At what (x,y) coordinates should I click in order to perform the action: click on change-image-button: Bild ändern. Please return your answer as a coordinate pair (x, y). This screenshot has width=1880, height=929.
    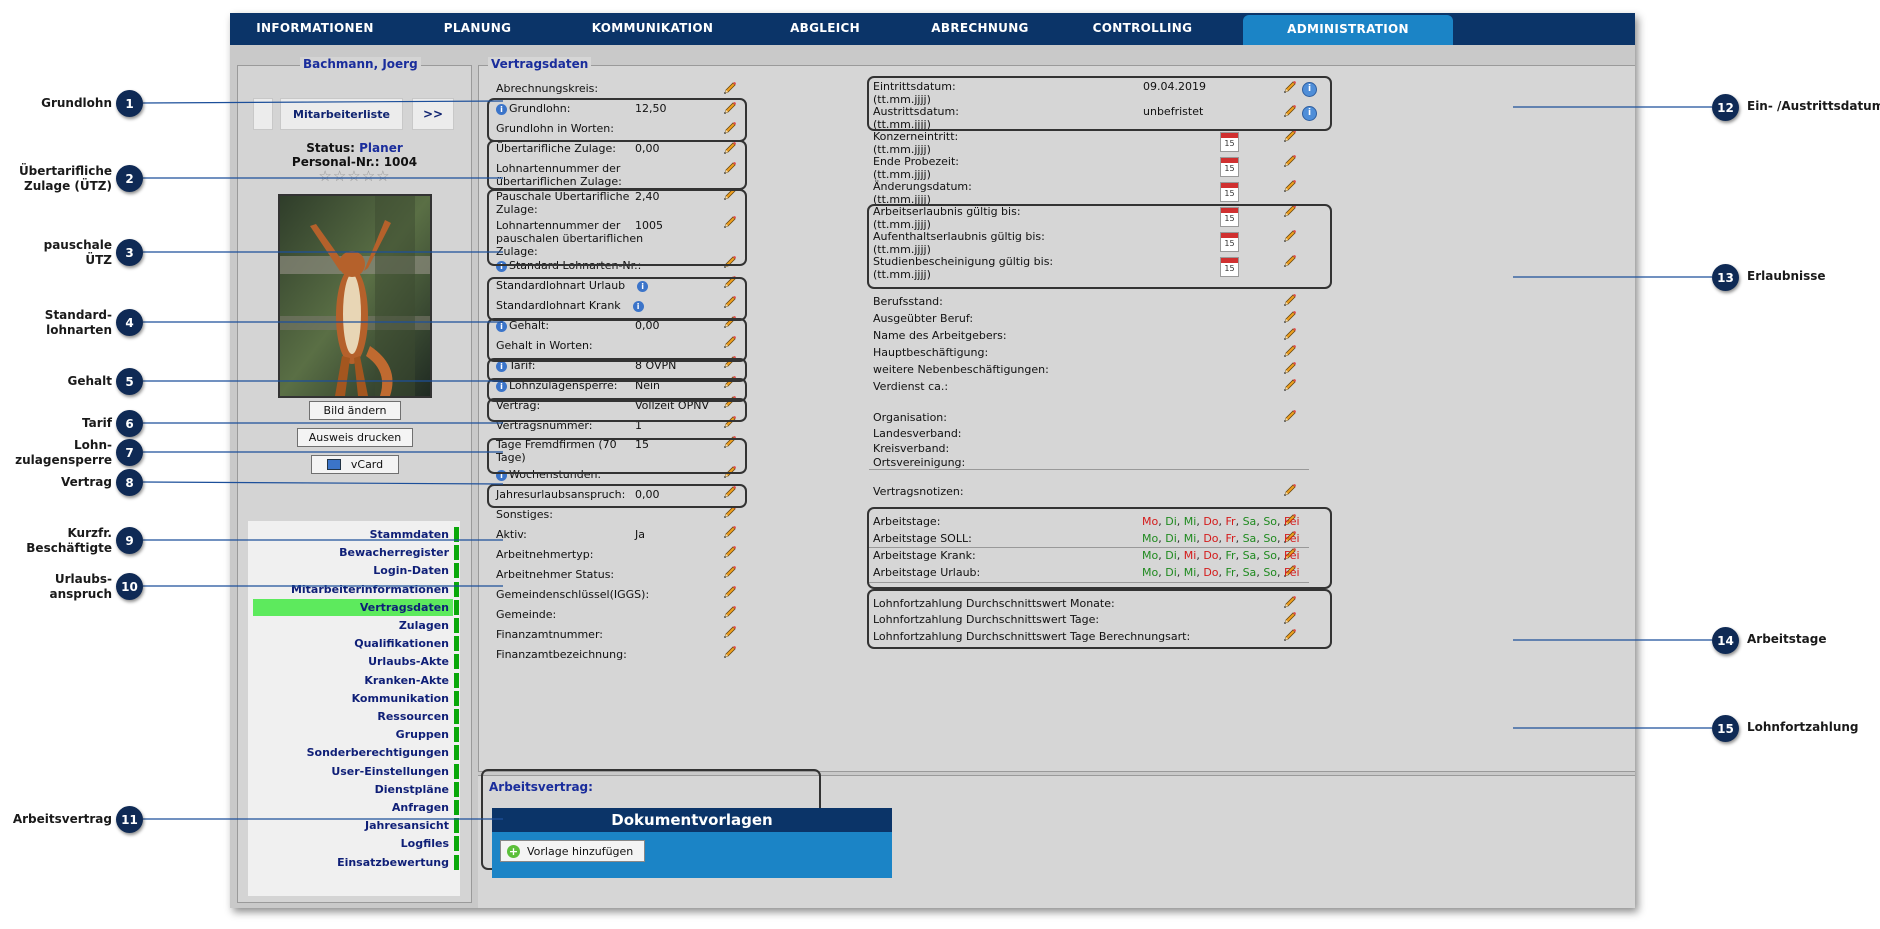
    Looking at the image, I should click on (355, 410).